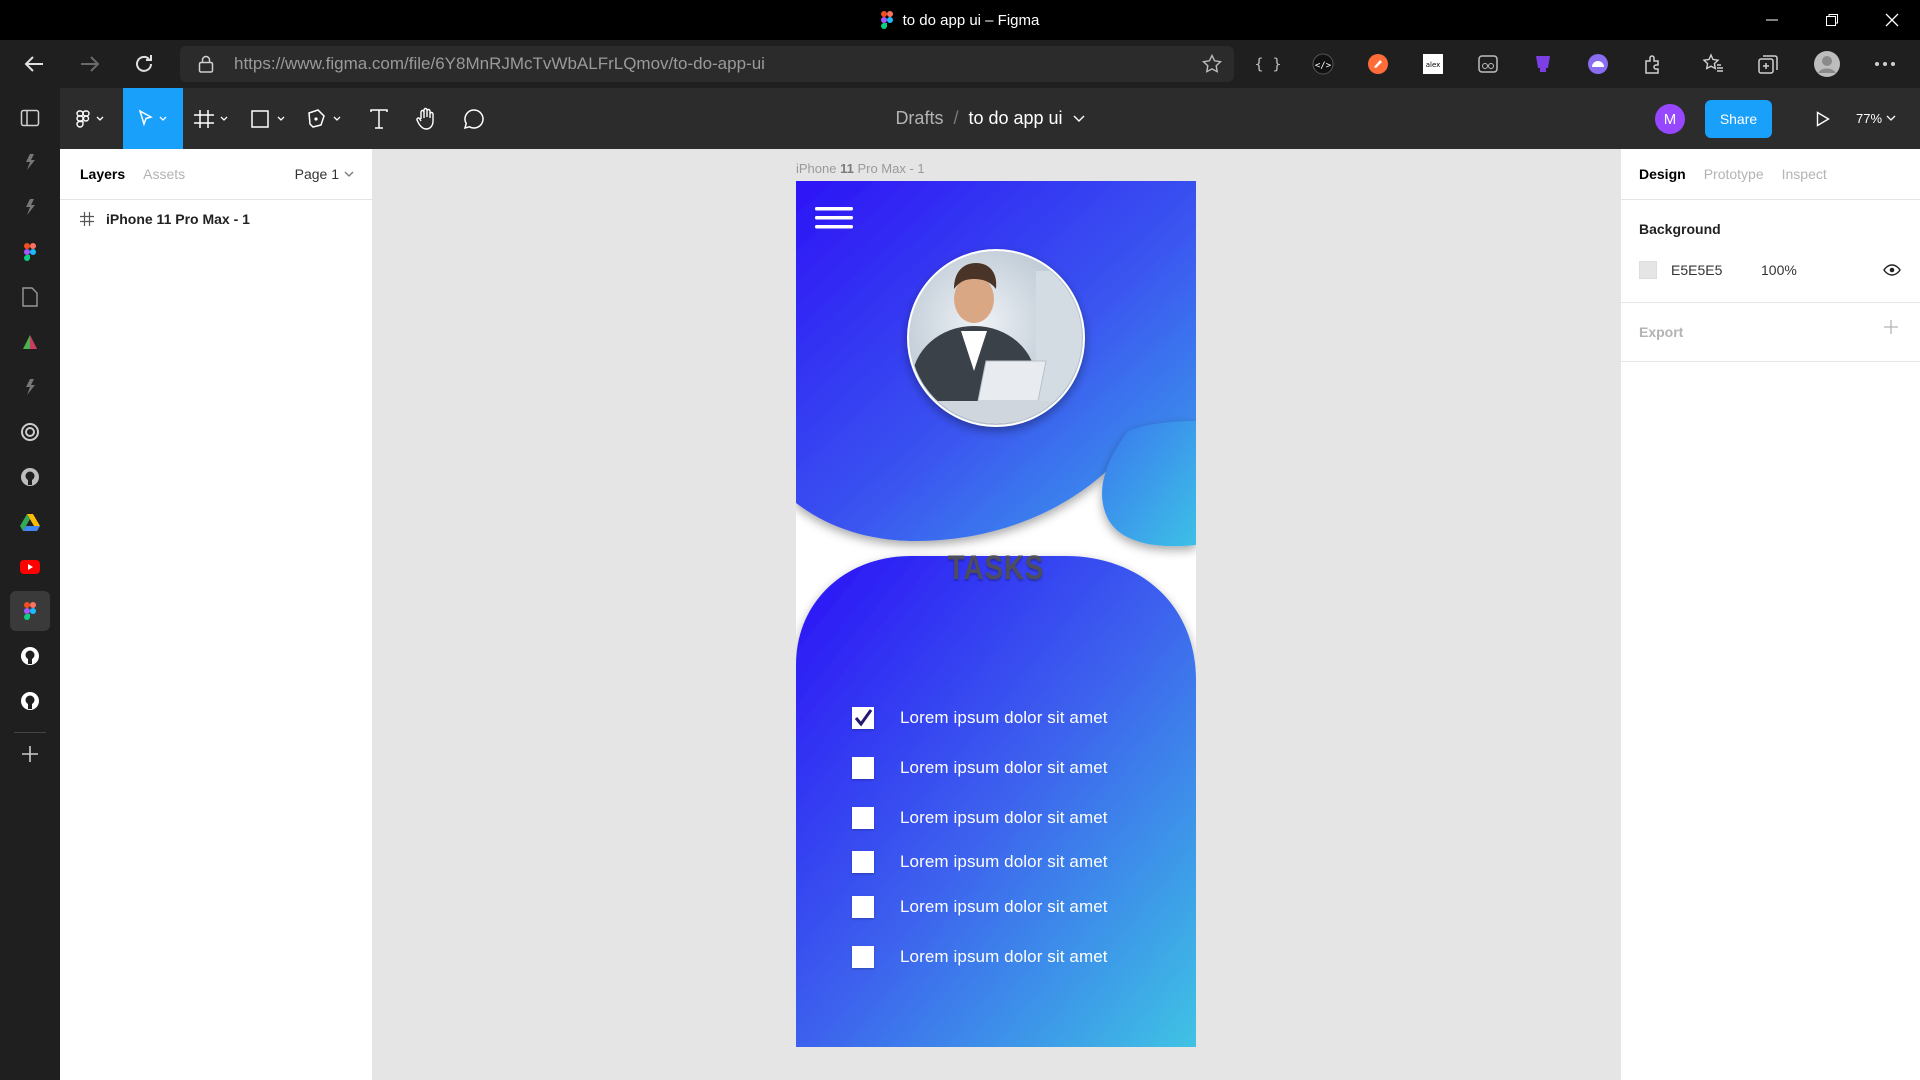 The width and height of the screenshot is (1920, 1080). Describe the element at coordinates (30, 611) in the screenshot. I see `tab-figma-active-icon` at that location.